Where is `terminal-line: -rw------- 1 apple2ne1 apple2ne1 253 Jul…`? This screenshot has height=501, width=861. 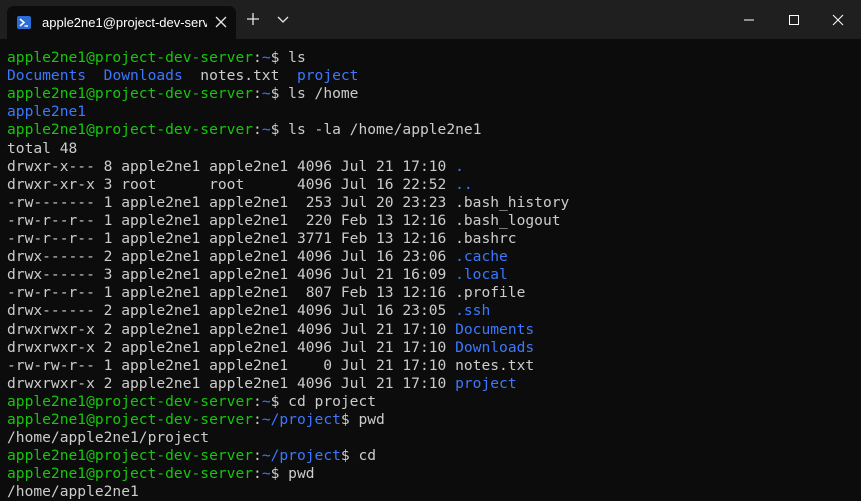 terminal-line: -rw------- 1 apple2ne1 apple2ne1 253 Jul… is located at coordinates (288, 203).